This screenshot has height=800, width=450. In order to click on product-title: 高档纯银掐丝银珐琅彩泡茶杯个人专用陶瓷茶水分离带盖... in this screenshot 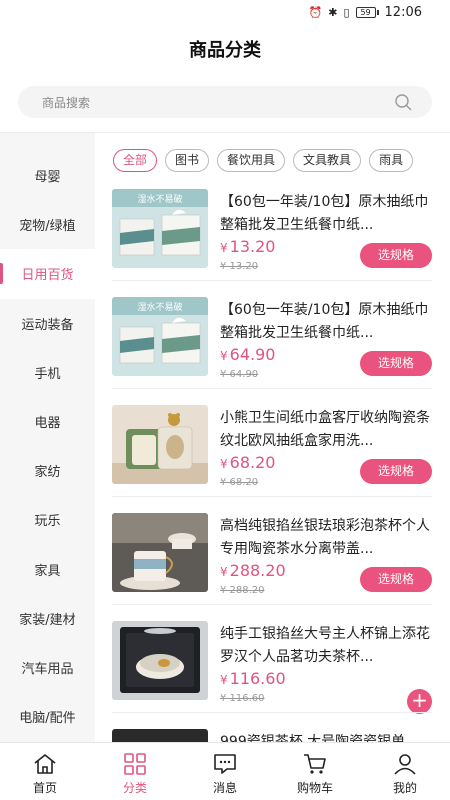, I will do `click(326, 538)`.